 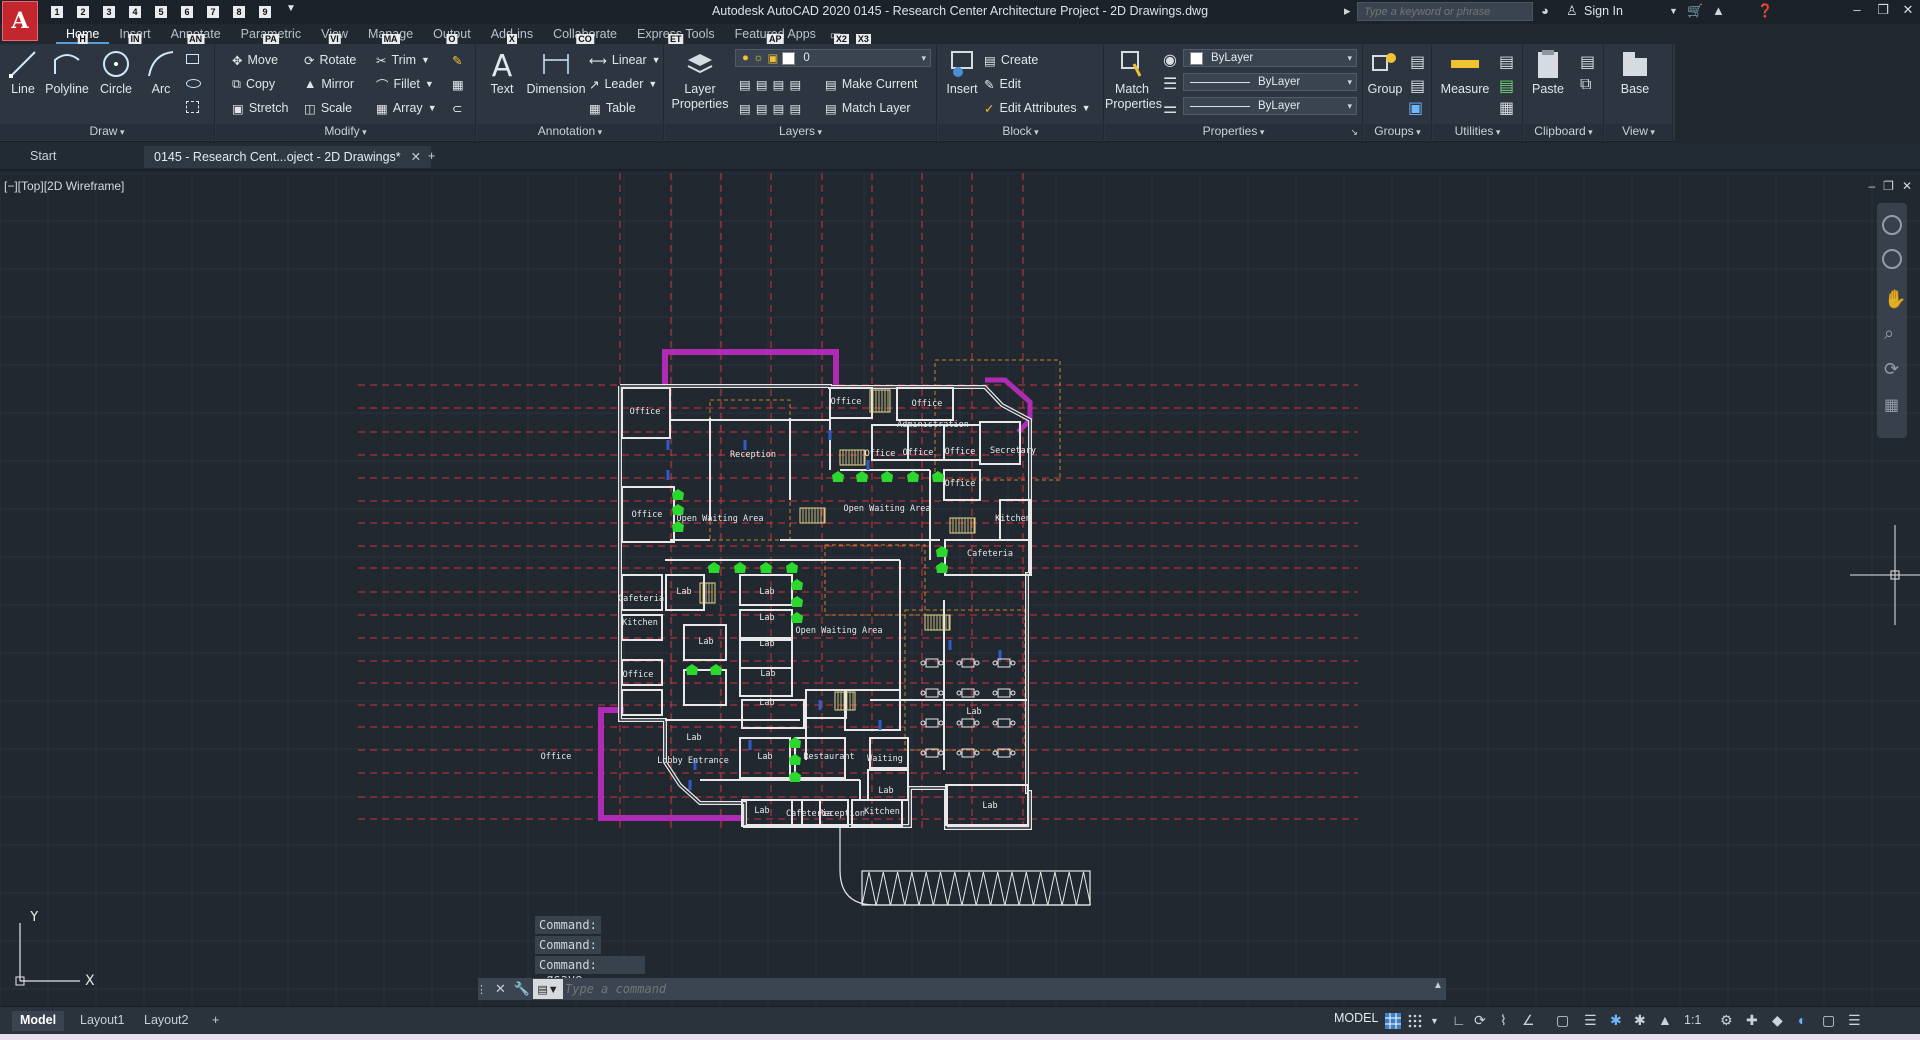 What do you see at coordinates (779, 84) in the screenshot?
I see `layer-freeze-icon: ▤` at bounding box center [779, 84].